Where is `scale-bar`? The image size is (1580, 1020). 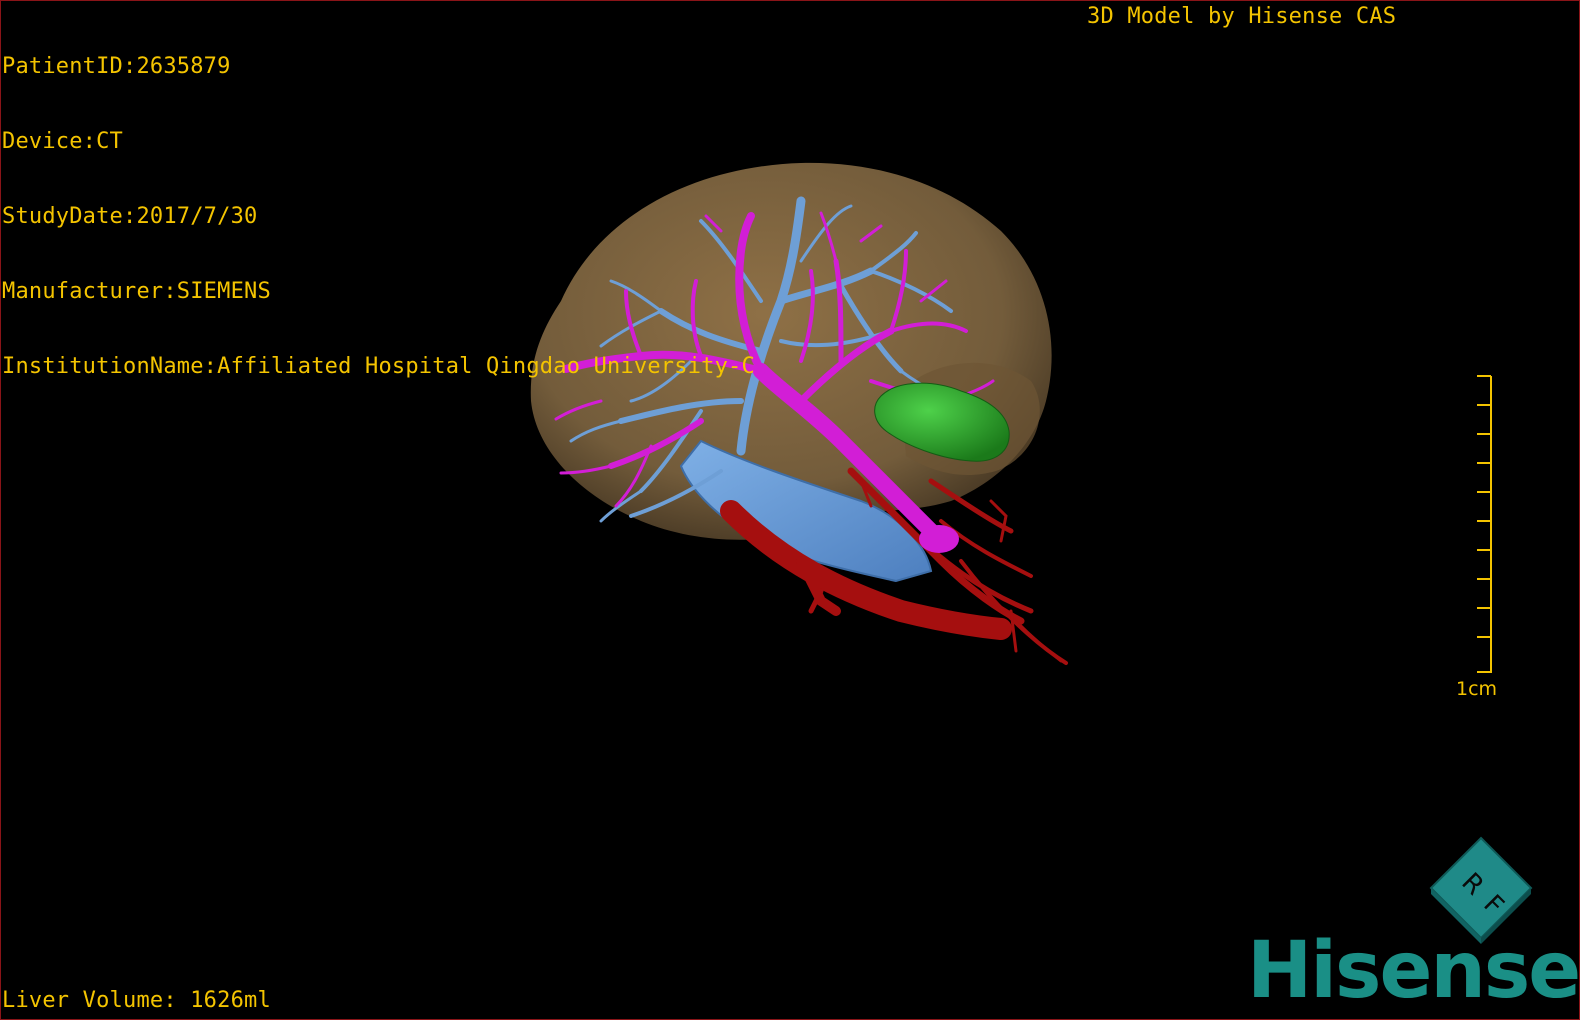
scale-bar is located at coordinates (1484, 524).